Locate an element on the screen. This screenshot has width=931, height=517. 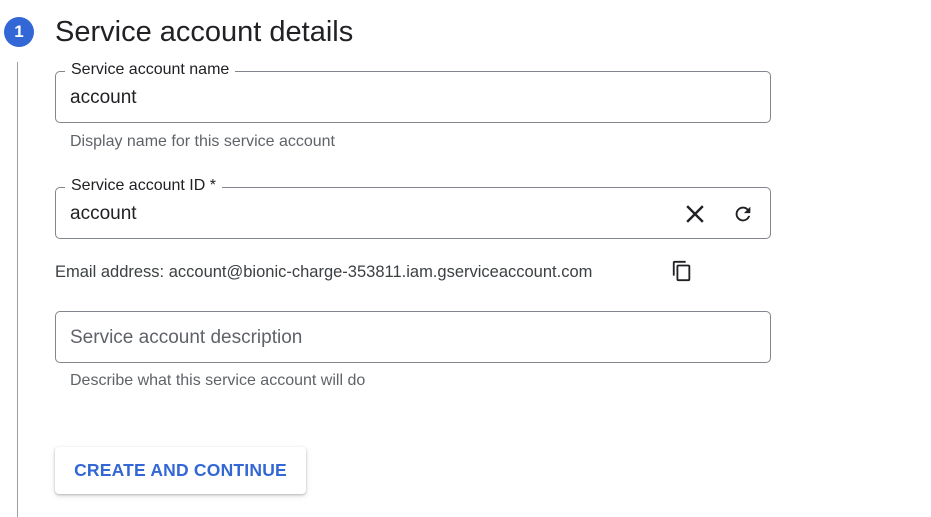
create-and-continue-button: CREATE AND CONTINUE is located at coordinates (180, 470).